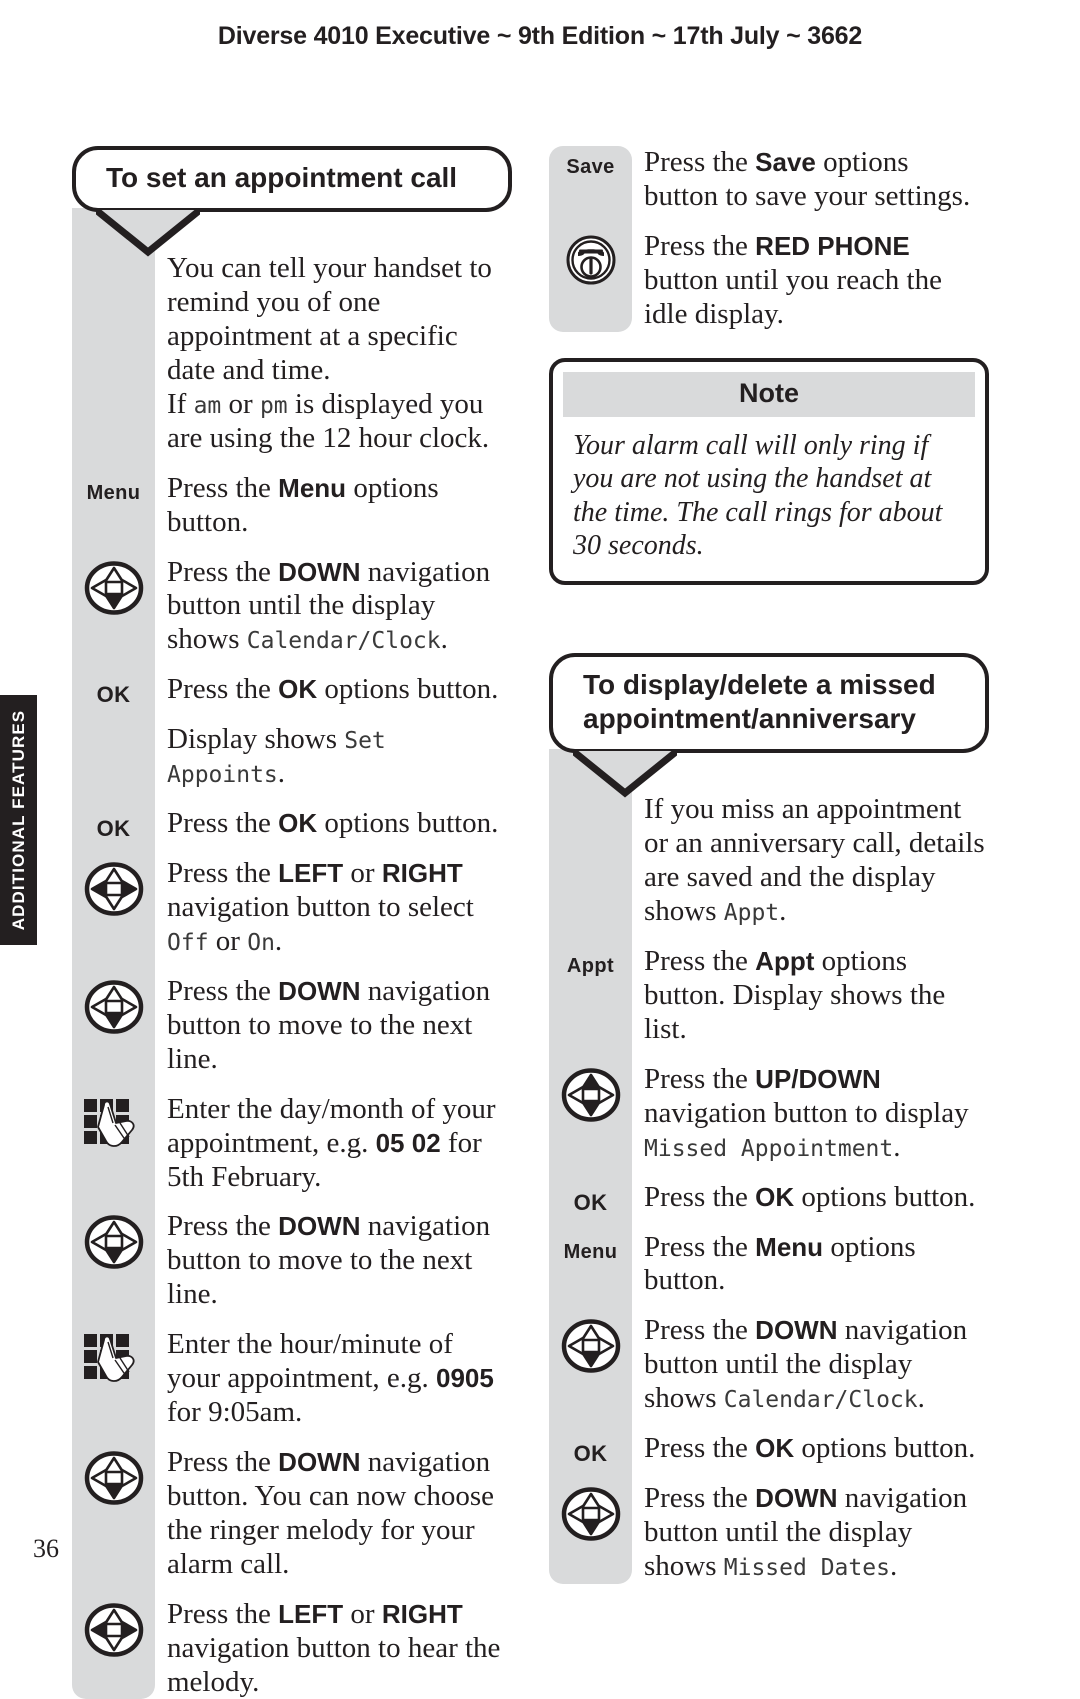 The height and width of the screenshot is (1699, 1080). What do you see at coordinates (769, 394) in the screenshot?
I see `note-title: Note` at bounding box center [769, 394].